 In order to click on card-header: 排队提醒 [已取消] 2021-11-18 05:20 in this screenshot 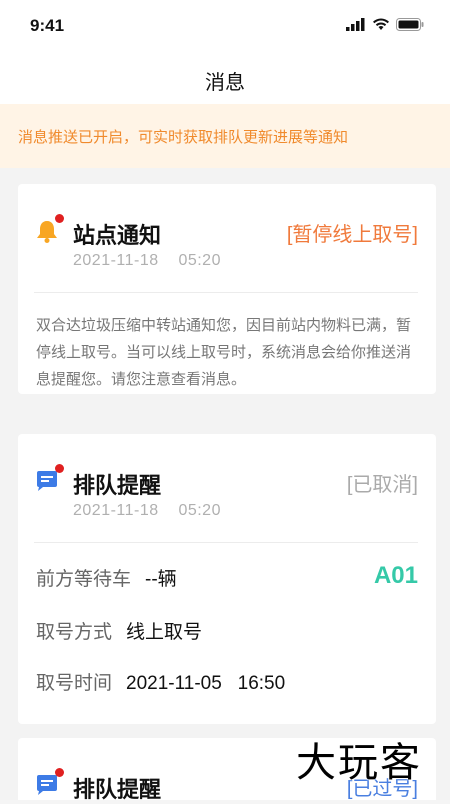, I will do `click(227, 484)`.